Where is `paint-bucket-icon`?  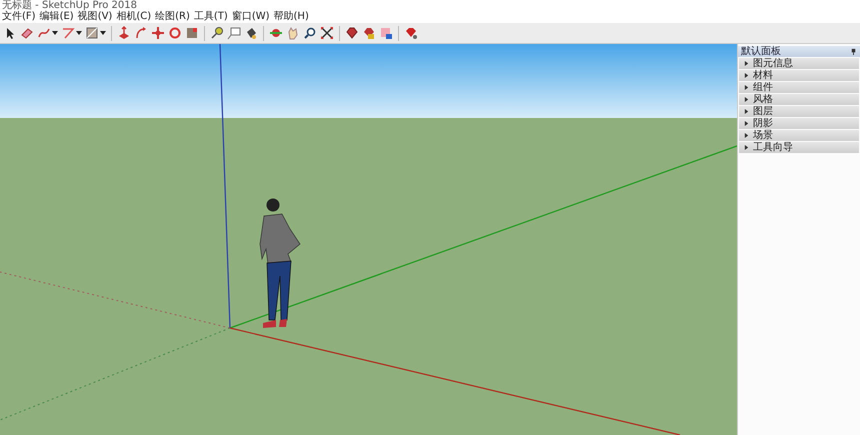
paint-bucket-icon is located at coordinates (251, 33).